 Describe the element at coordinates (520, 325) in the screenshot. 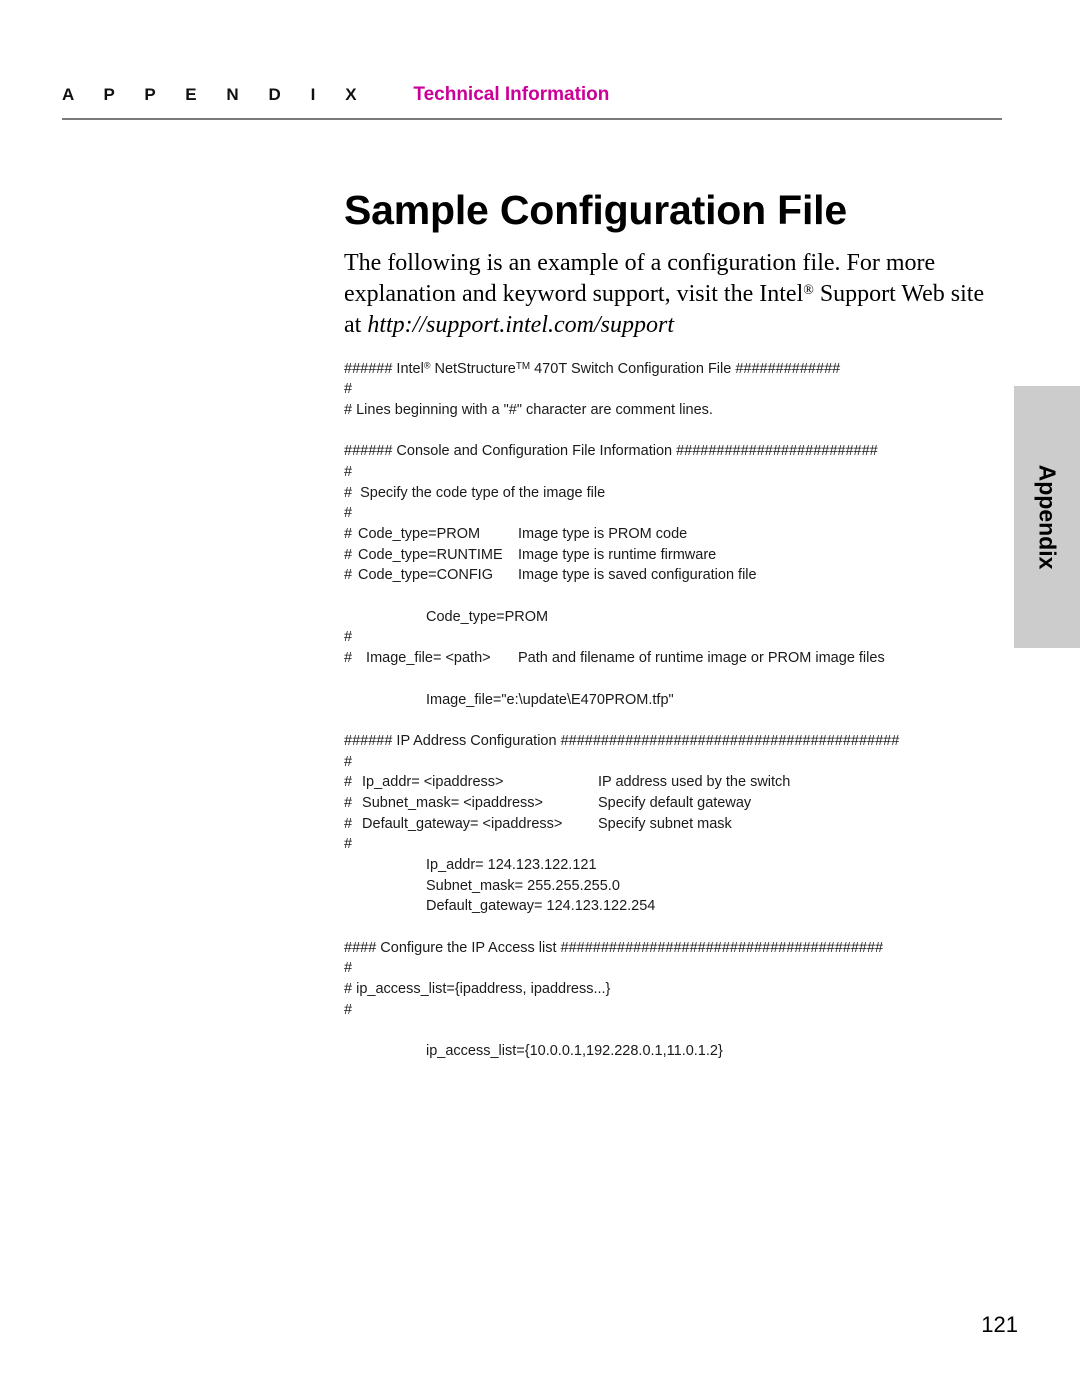

I see `support-url: http://support.intel.com/support` at that location.